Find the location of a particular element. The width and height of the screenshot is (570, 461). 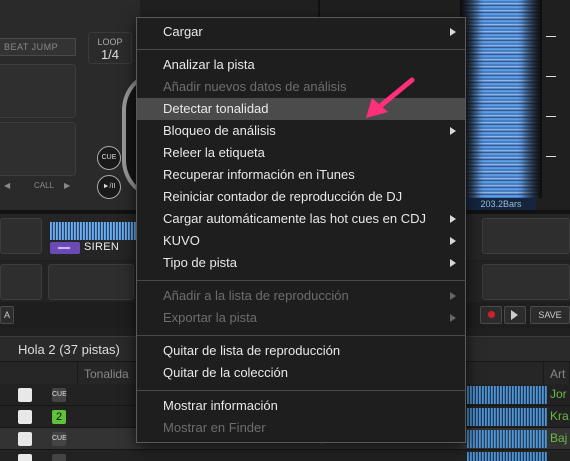

menu-item-label: Mostrar información is located at coordinates (220, 405).